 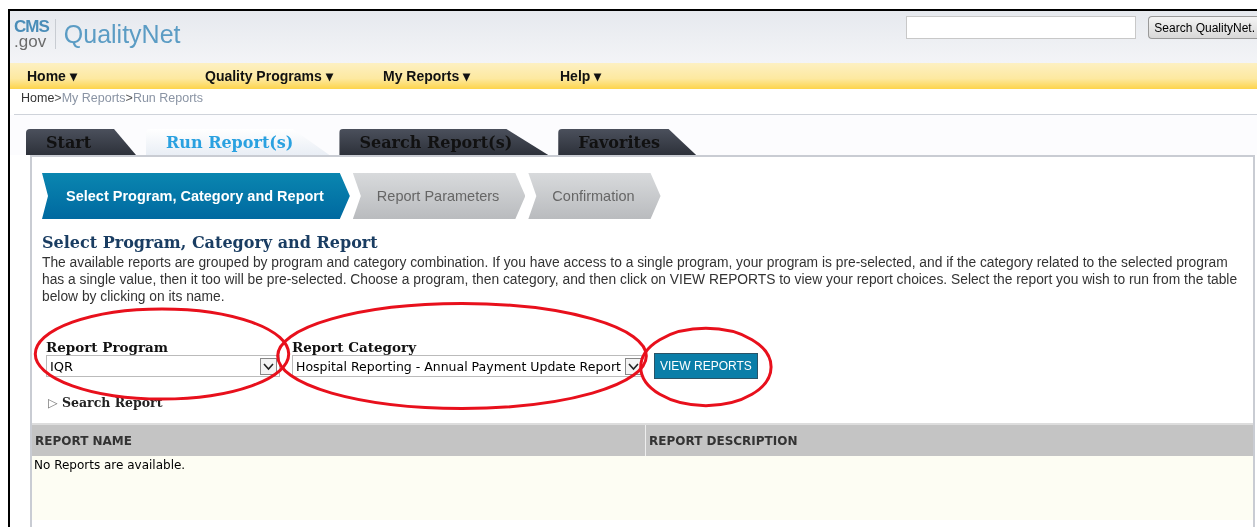 What do you see at coordinates (439, 196) in the screenshot?
I see `wizard-step: Report Parameters` at bounding box center [439, 196].